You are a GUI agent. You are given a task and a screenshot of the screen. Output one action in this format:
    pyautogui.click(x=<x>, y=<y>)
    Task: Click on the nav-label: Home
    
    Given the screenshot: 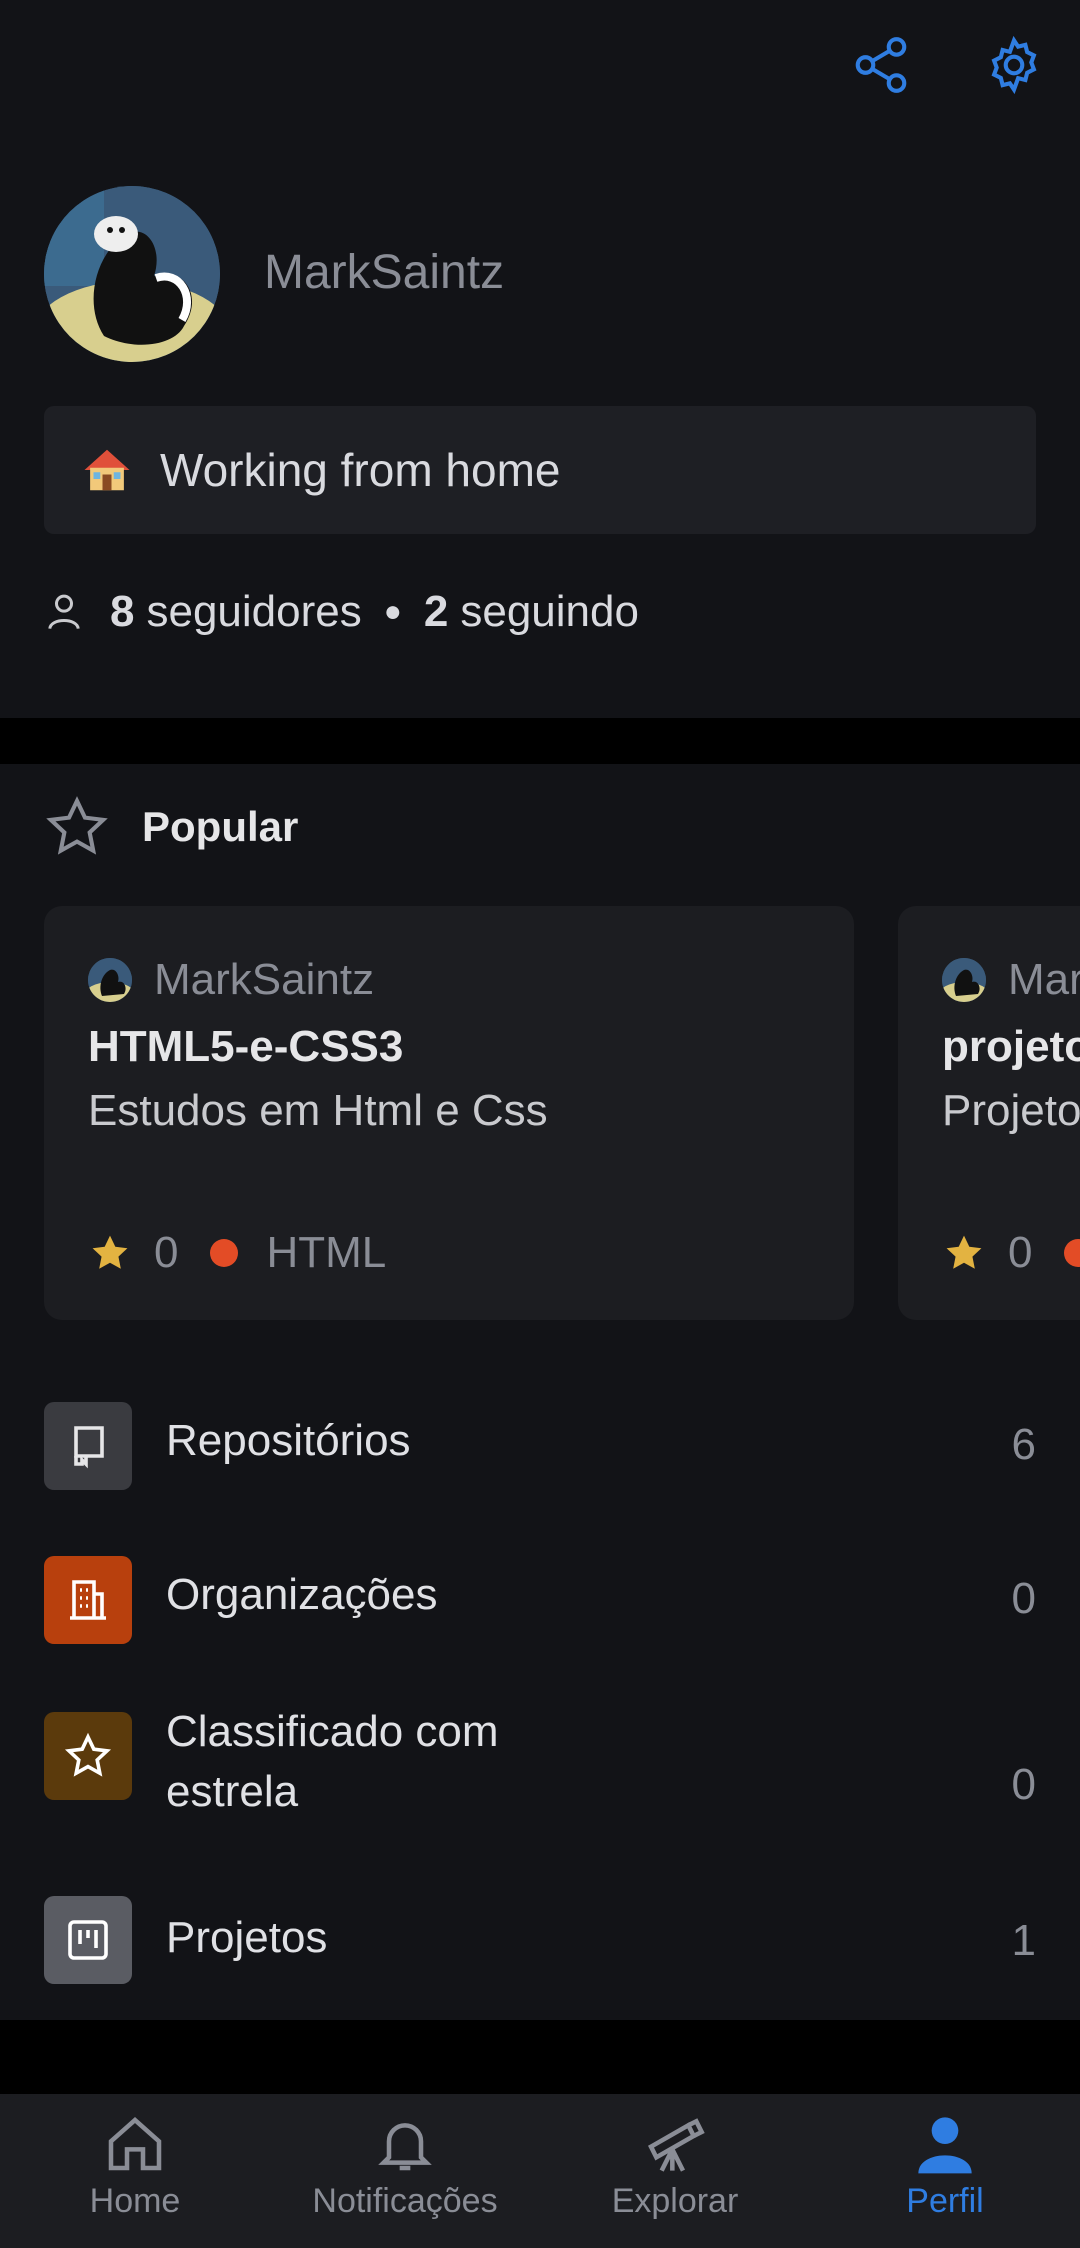 What is the action you would take?
    pyautogui.click(x=135, y=2201)
    